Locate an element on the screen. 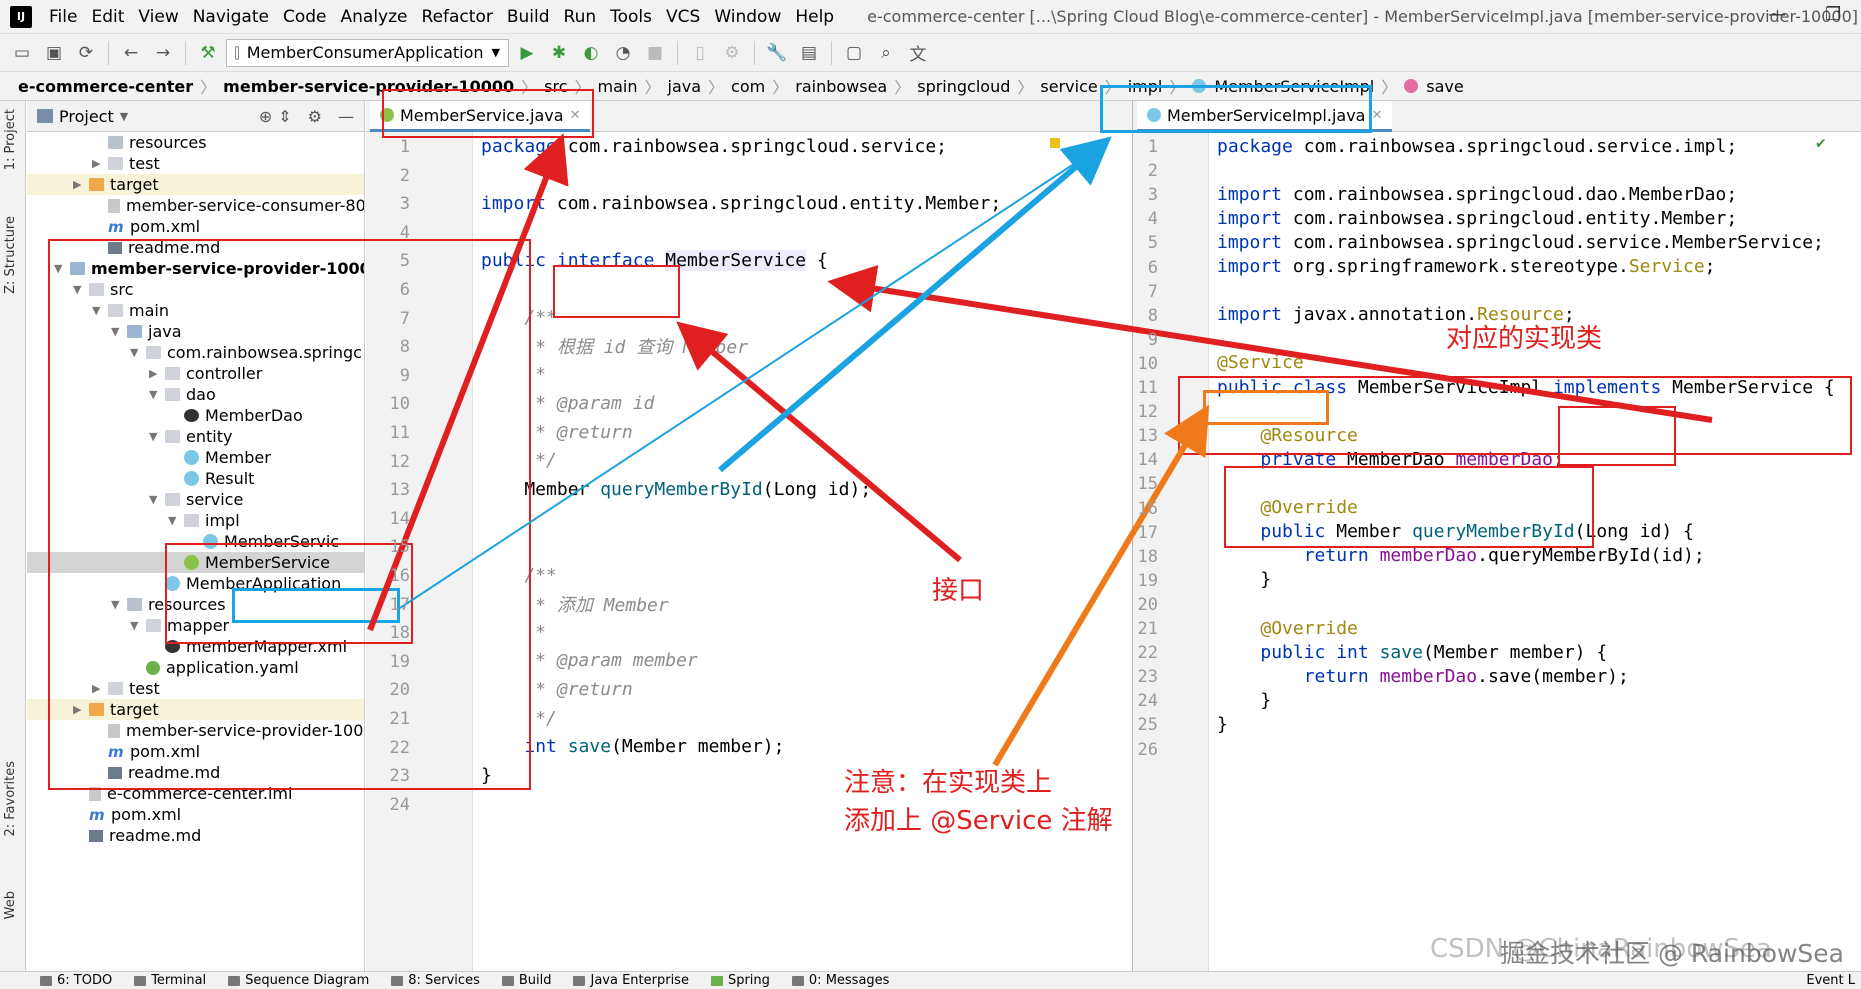 The height and width of the screenshot is (989, 1861). bottom-tab-services: 8: Services is located at coordinates (435, 980).